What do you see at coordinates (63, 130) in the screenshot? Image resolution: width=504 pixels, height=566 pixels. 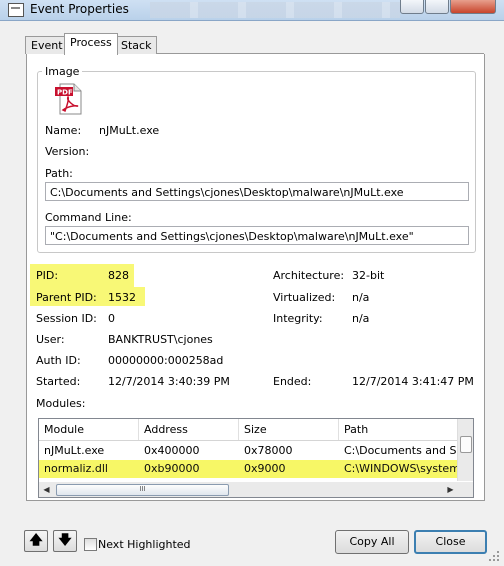 I see `name-label: Name:` at bounding box center [63, 130].